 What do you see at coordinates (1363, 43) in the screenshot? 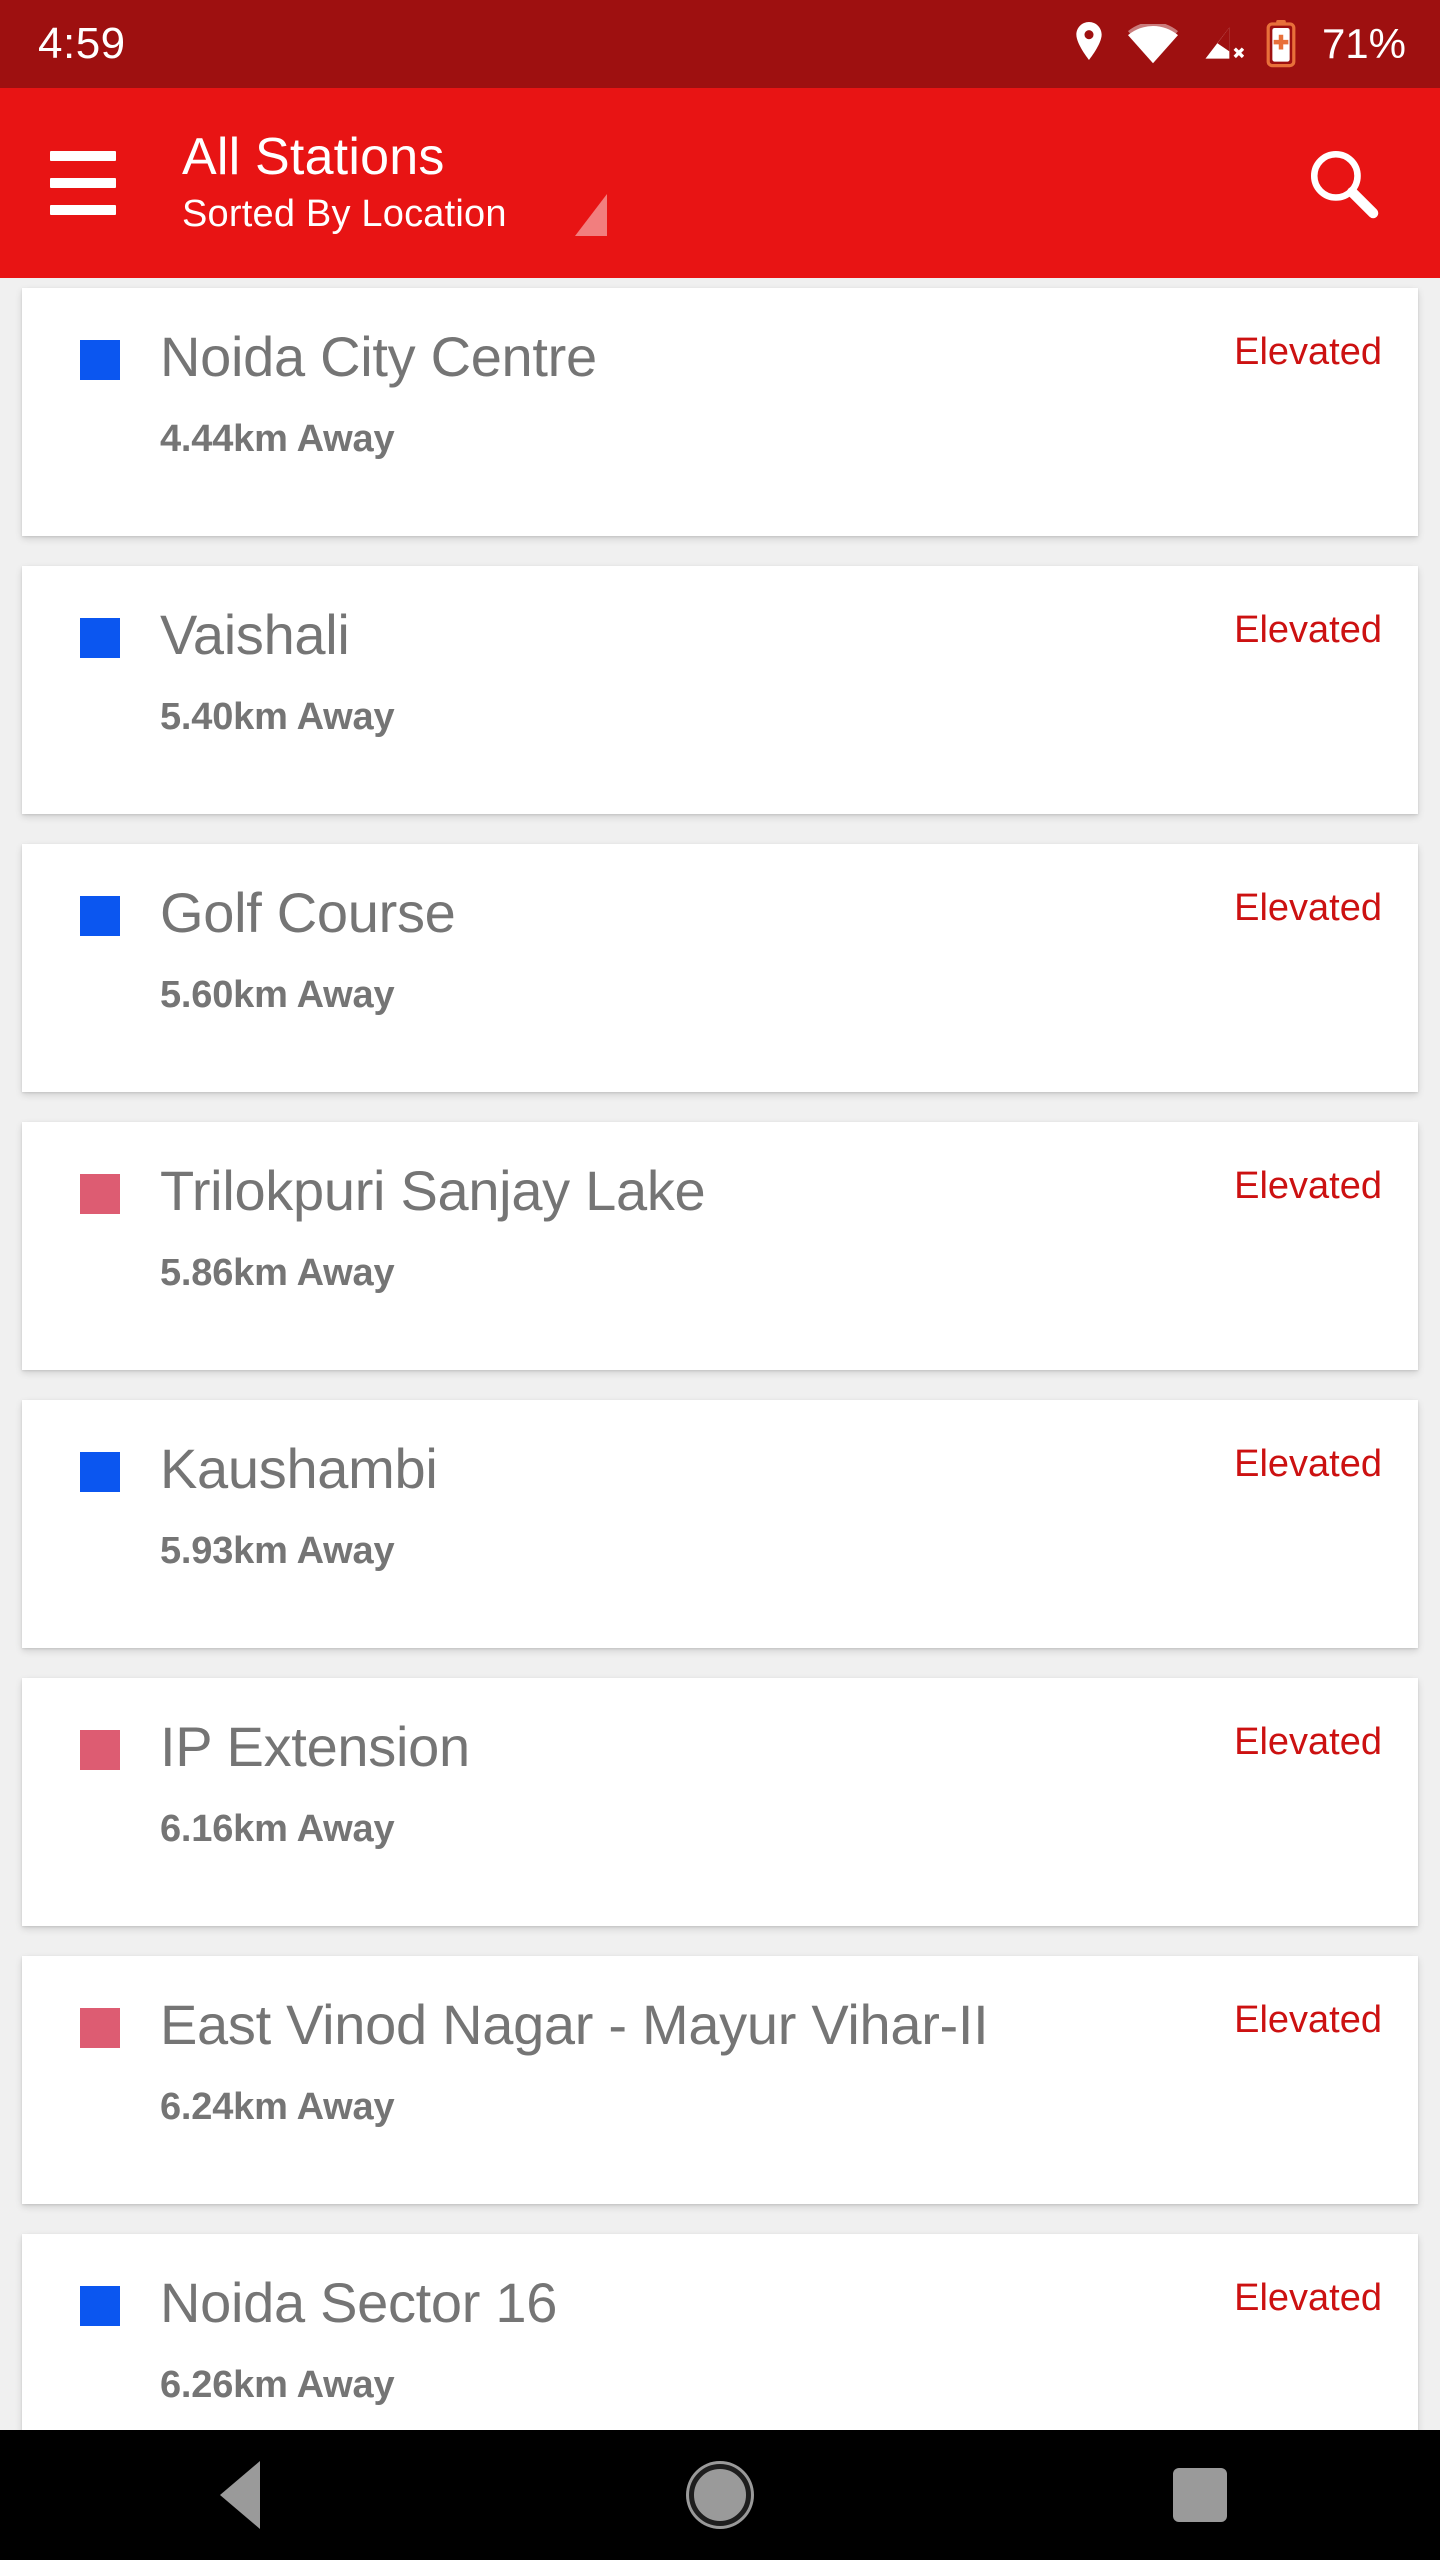
I see `battery-percent-label: 71%` at bounding box center [1363, 43].